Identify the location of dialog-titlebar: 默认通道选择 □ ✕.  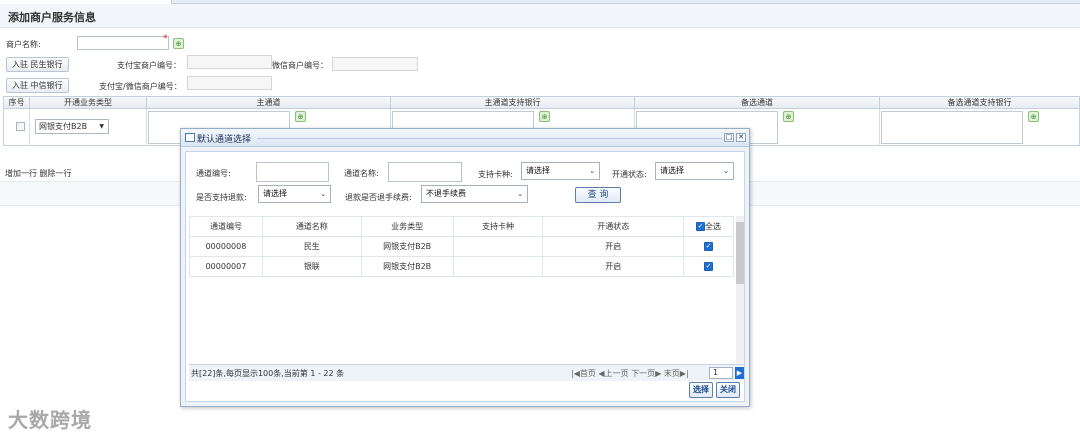
(465, 138).